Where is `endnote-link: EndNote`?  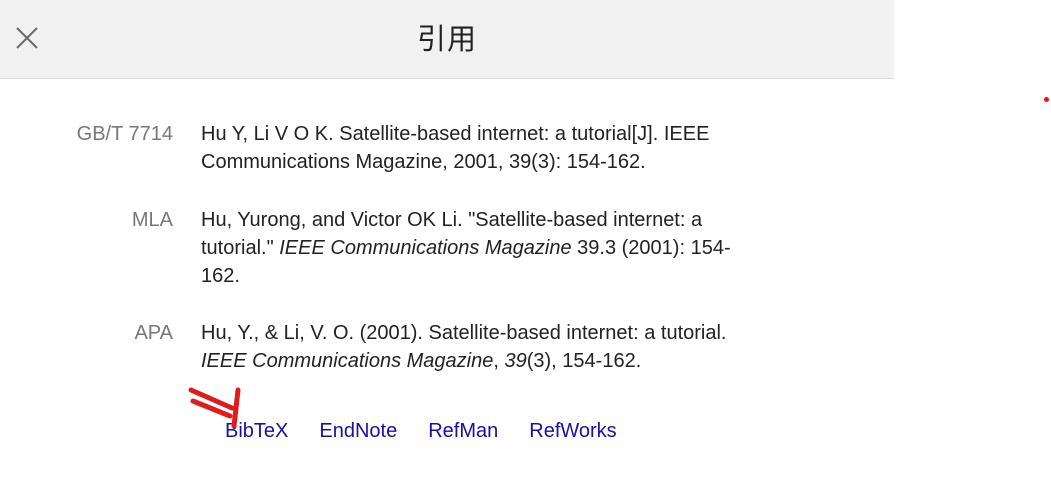
endnote-link: EndNote is located at coordinates (358, 431).